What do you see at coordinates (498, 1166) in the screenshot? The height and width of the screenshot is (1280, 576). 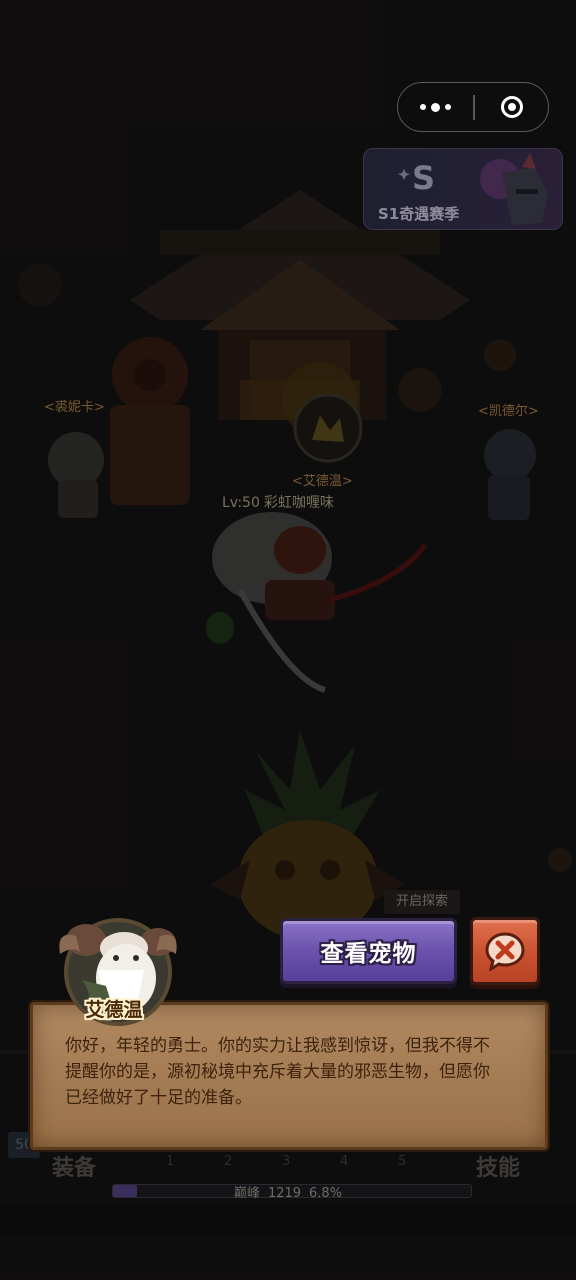 I see `skills-tab: 技能` at bounding box center [498, 1166].